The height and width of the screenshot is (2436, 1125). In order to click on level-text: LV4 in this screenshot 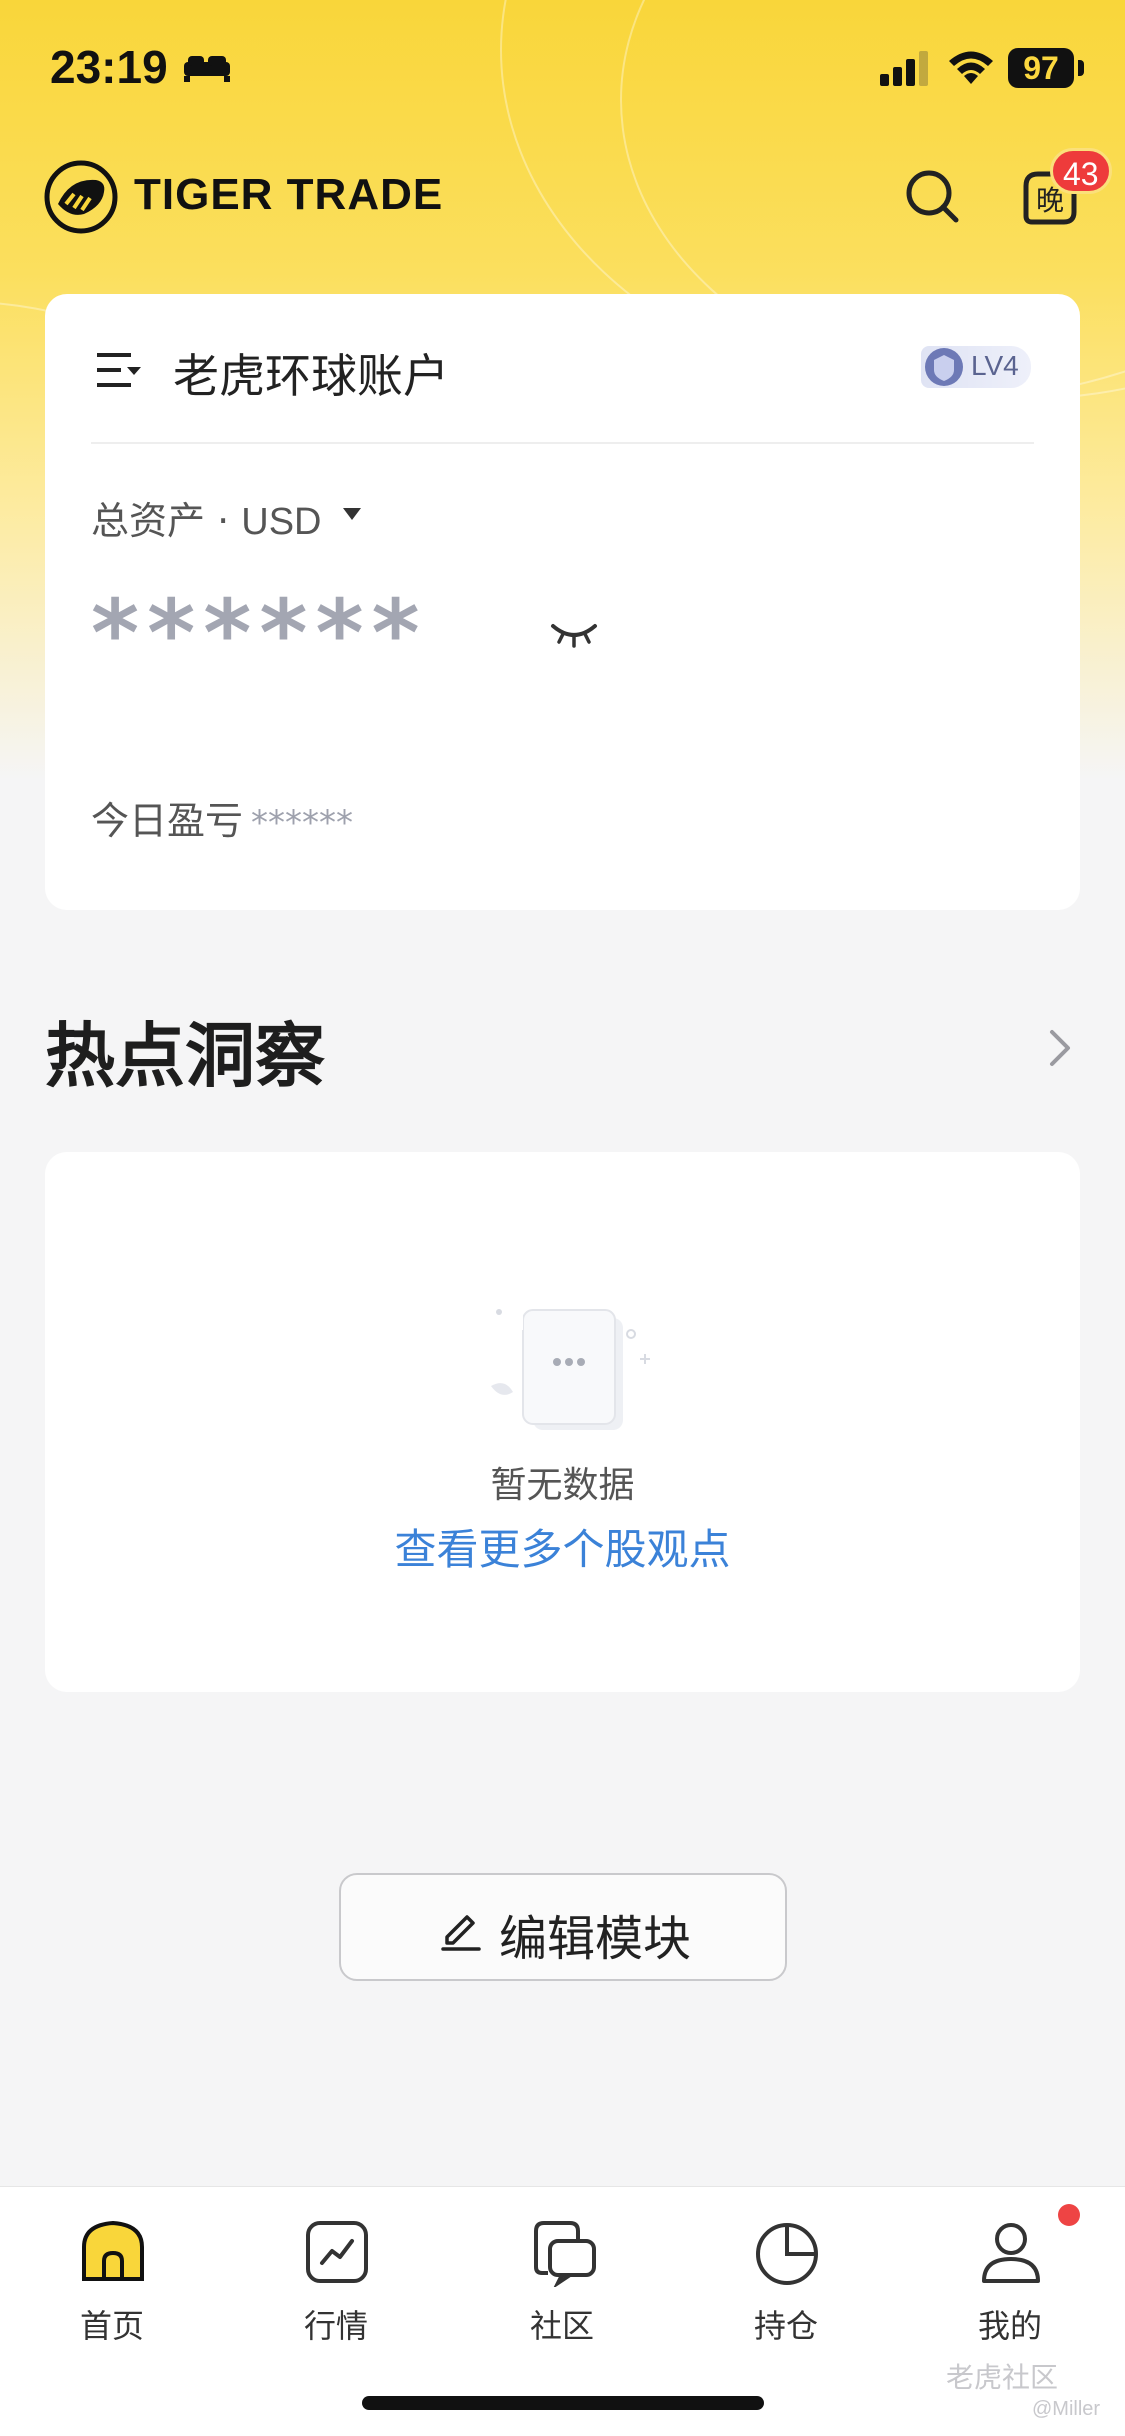, I will do `click(995, 365)`.